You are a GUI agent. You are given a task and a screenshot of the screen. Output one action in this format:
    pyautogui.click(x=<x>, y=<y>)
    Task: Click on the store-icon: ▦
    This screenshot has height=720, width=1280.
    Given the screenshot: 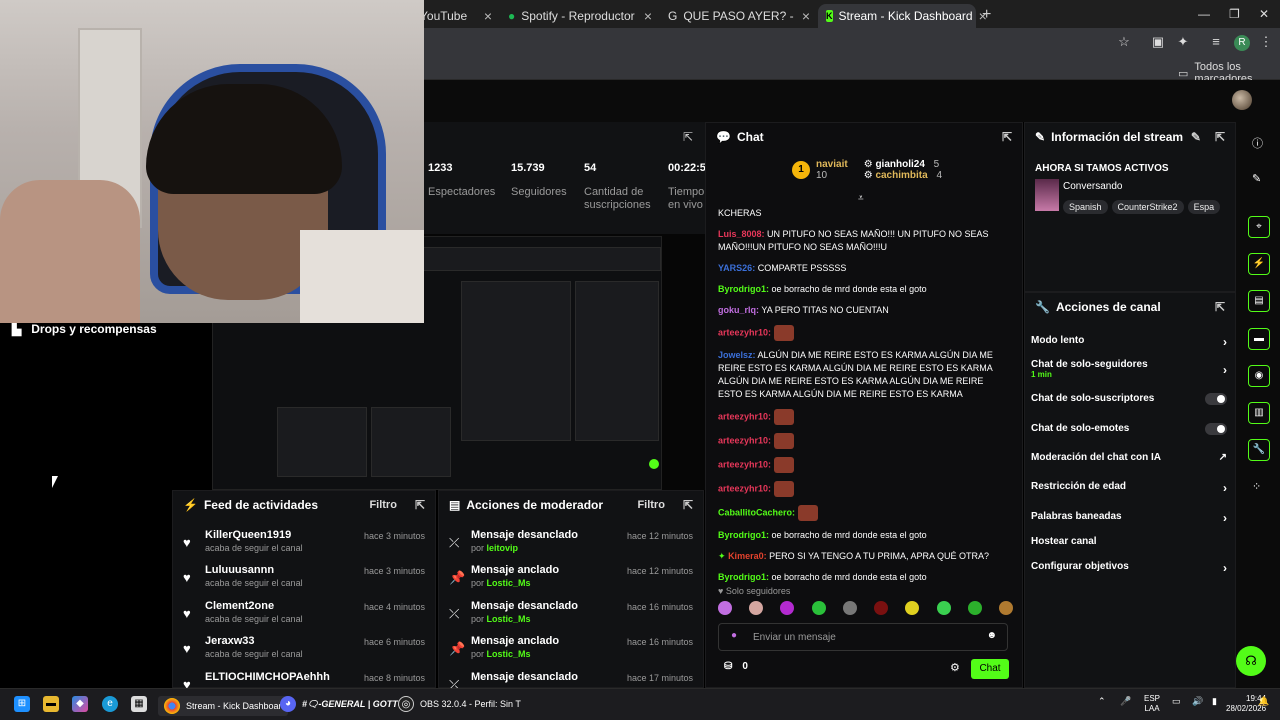 What is the action you would take?
    pyautogui.click(x=139, y=704)
    